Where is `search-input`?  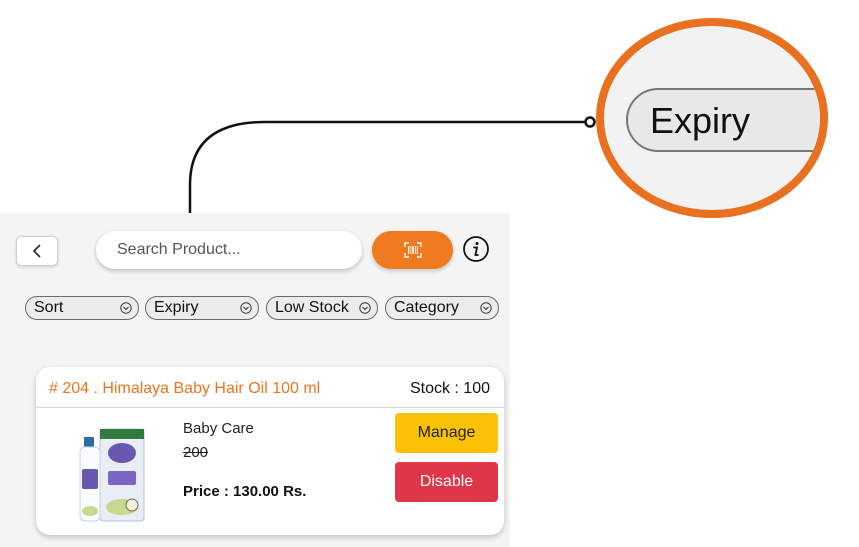
search-input is located at coordinates (229, 250).